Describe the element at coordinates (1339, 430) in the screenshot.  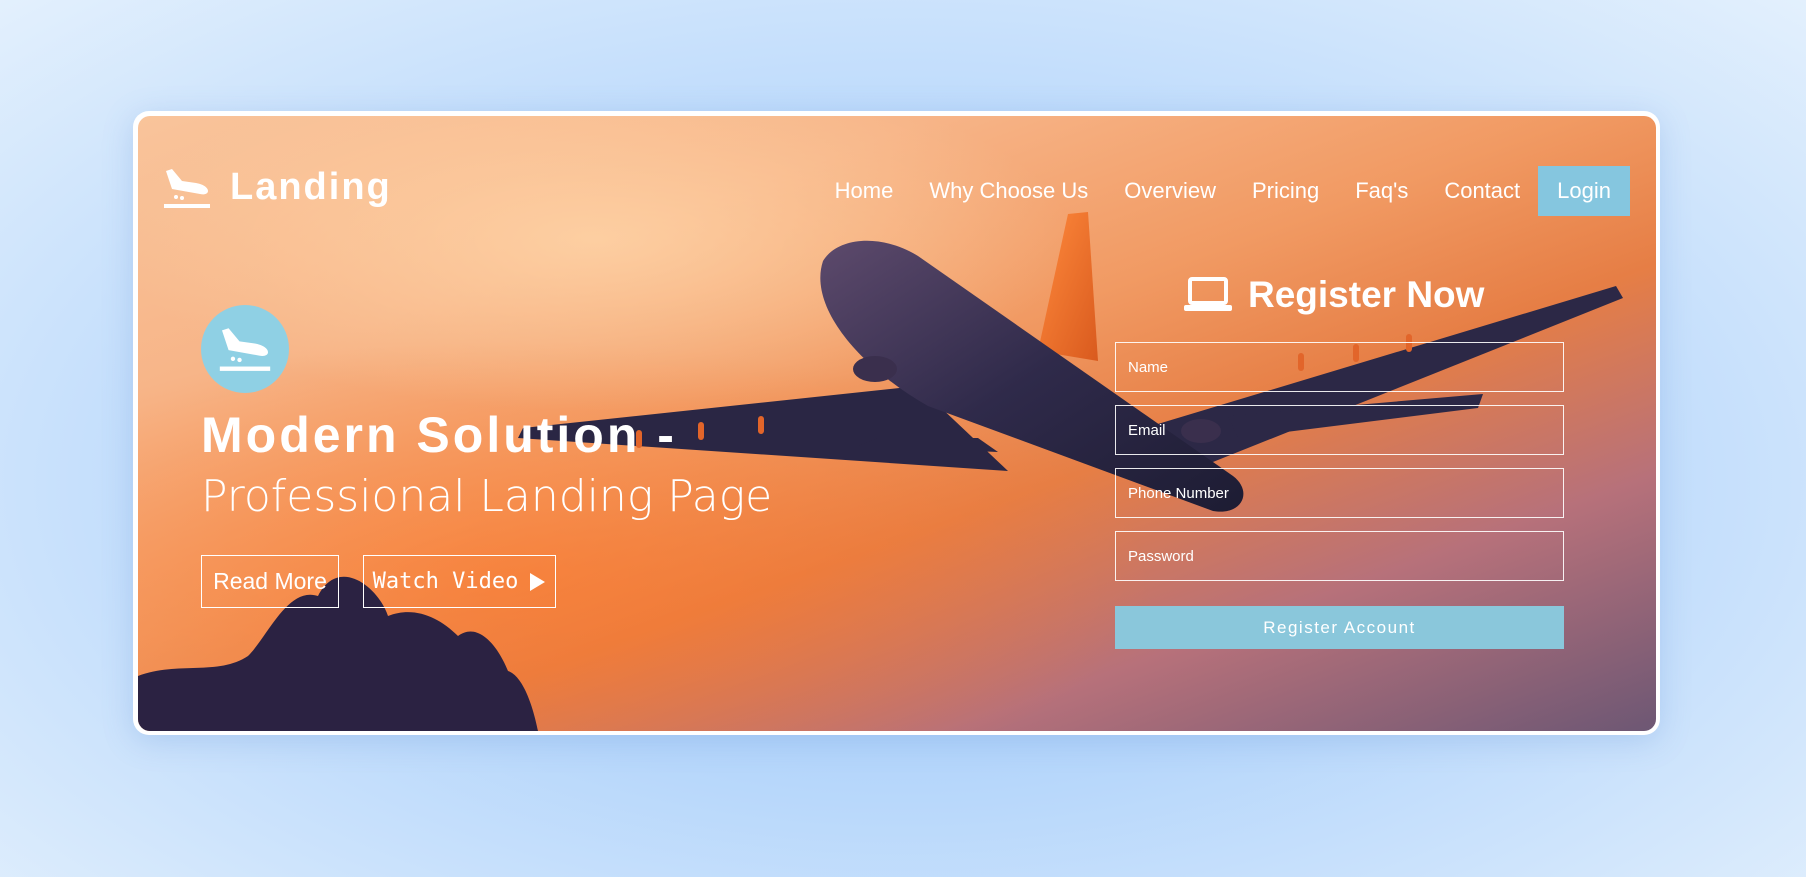
I see `email-field` at that location.